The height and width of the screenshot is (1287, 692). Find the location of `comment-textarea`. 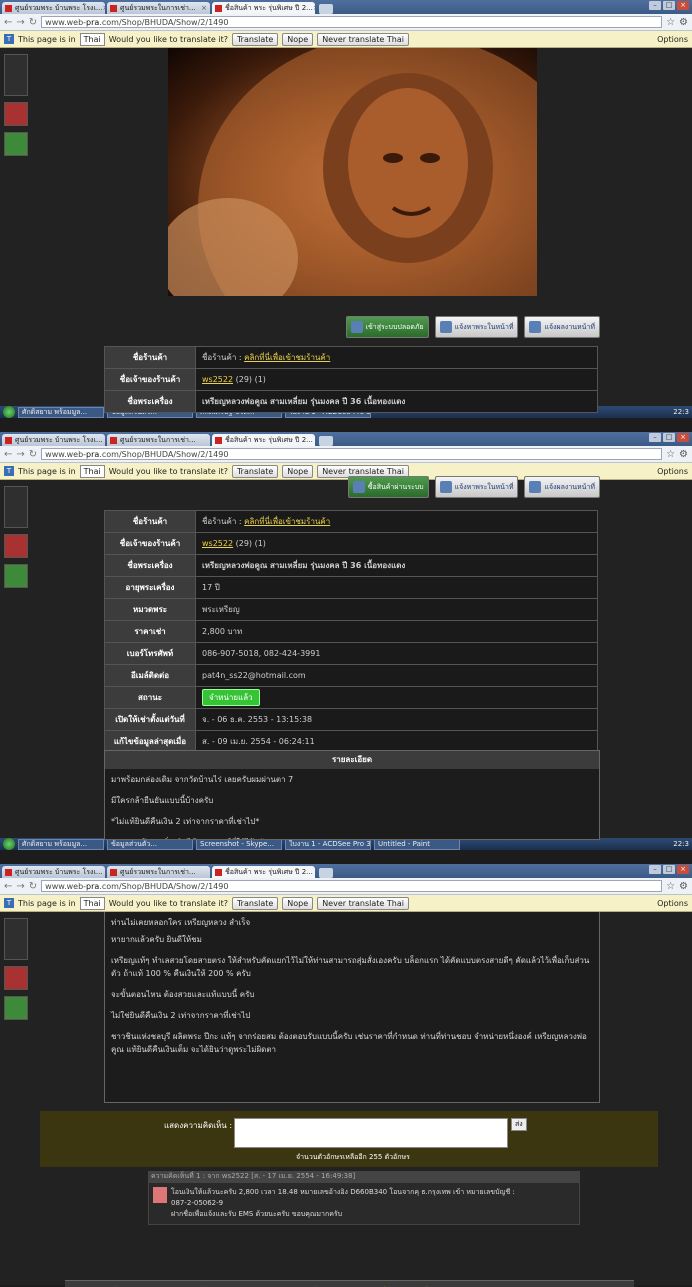

comment-textarea is located at coordinates (371, 1133).